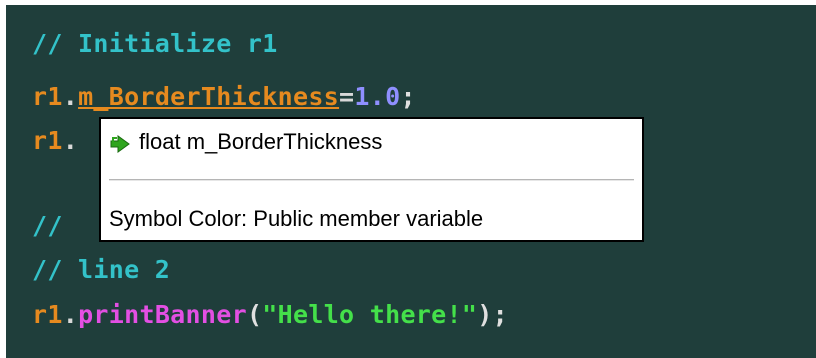 This screenshot has width=816, height=358. I want to click on code-line-1: // Initialize r1, so click(155, 44).